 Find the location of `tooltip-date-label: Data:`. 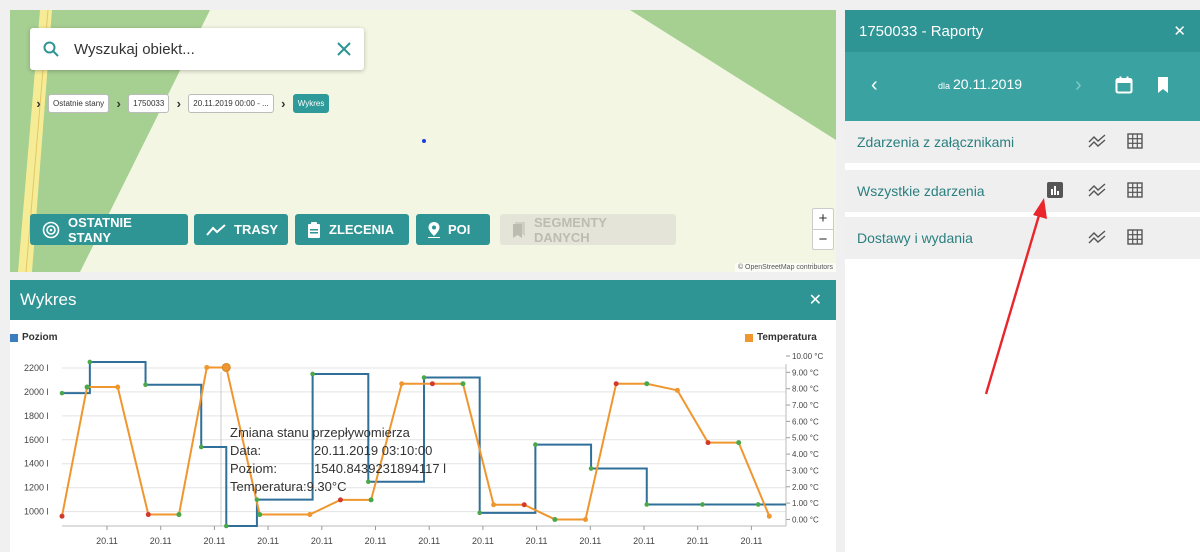

tooltip-date-label: Data: is located at coordinates (246, 450).